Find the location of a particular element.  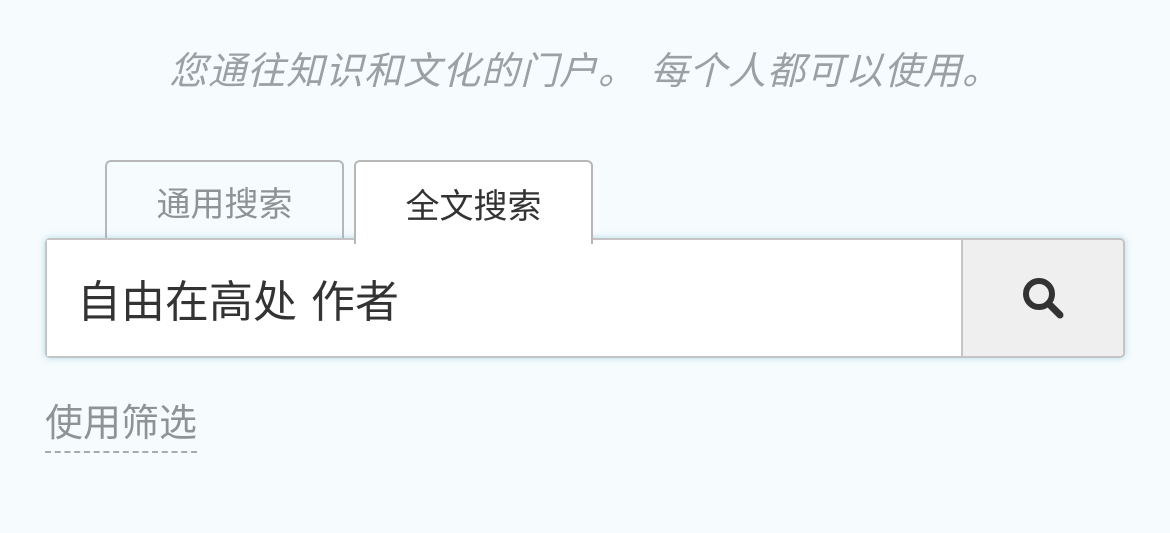

search-tabs: 通用搜索 全文搜索 is located at coordinates (349, 202).